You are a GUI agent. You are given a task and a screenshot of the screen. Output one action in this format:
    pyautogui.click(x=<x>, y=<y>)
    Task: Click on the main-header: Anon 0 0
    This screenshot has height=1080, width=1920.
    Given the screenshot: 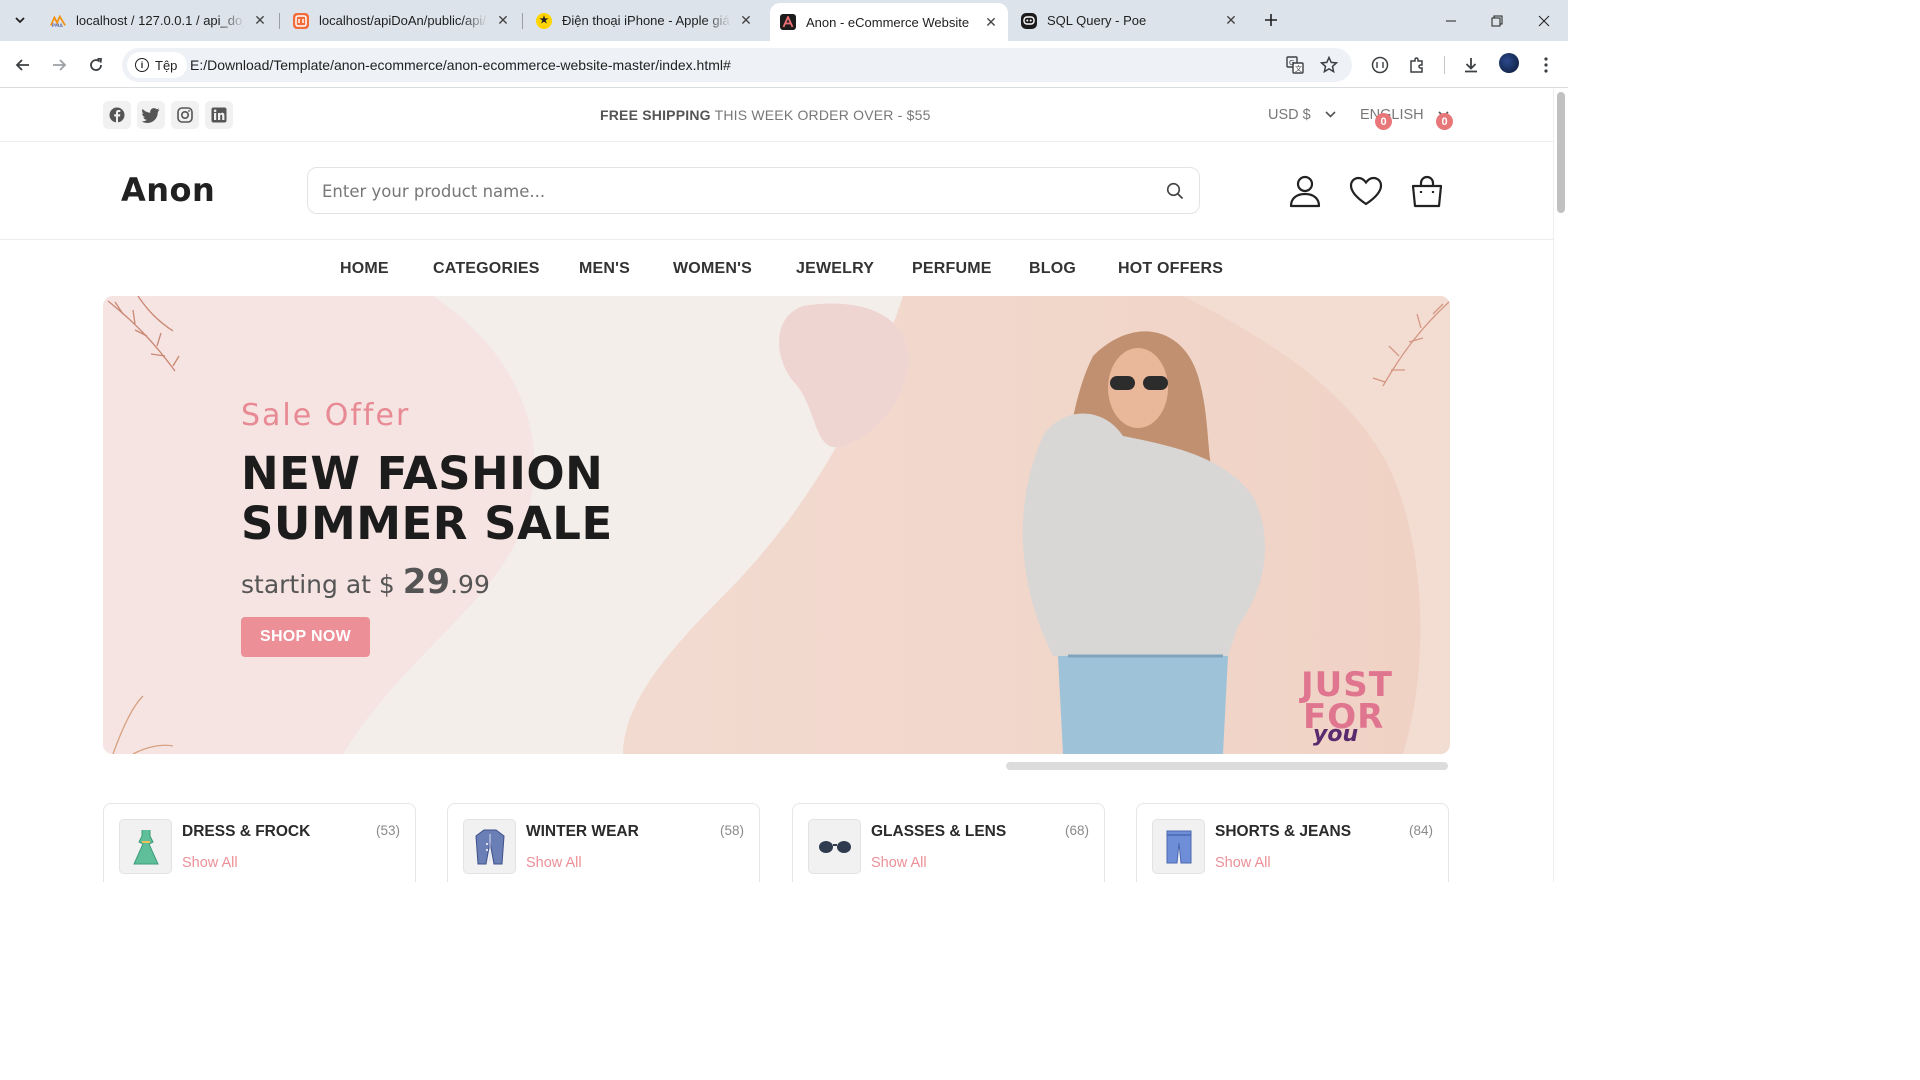 What is the action you would take?
    pyautogui.click(x=776, y=176)
    